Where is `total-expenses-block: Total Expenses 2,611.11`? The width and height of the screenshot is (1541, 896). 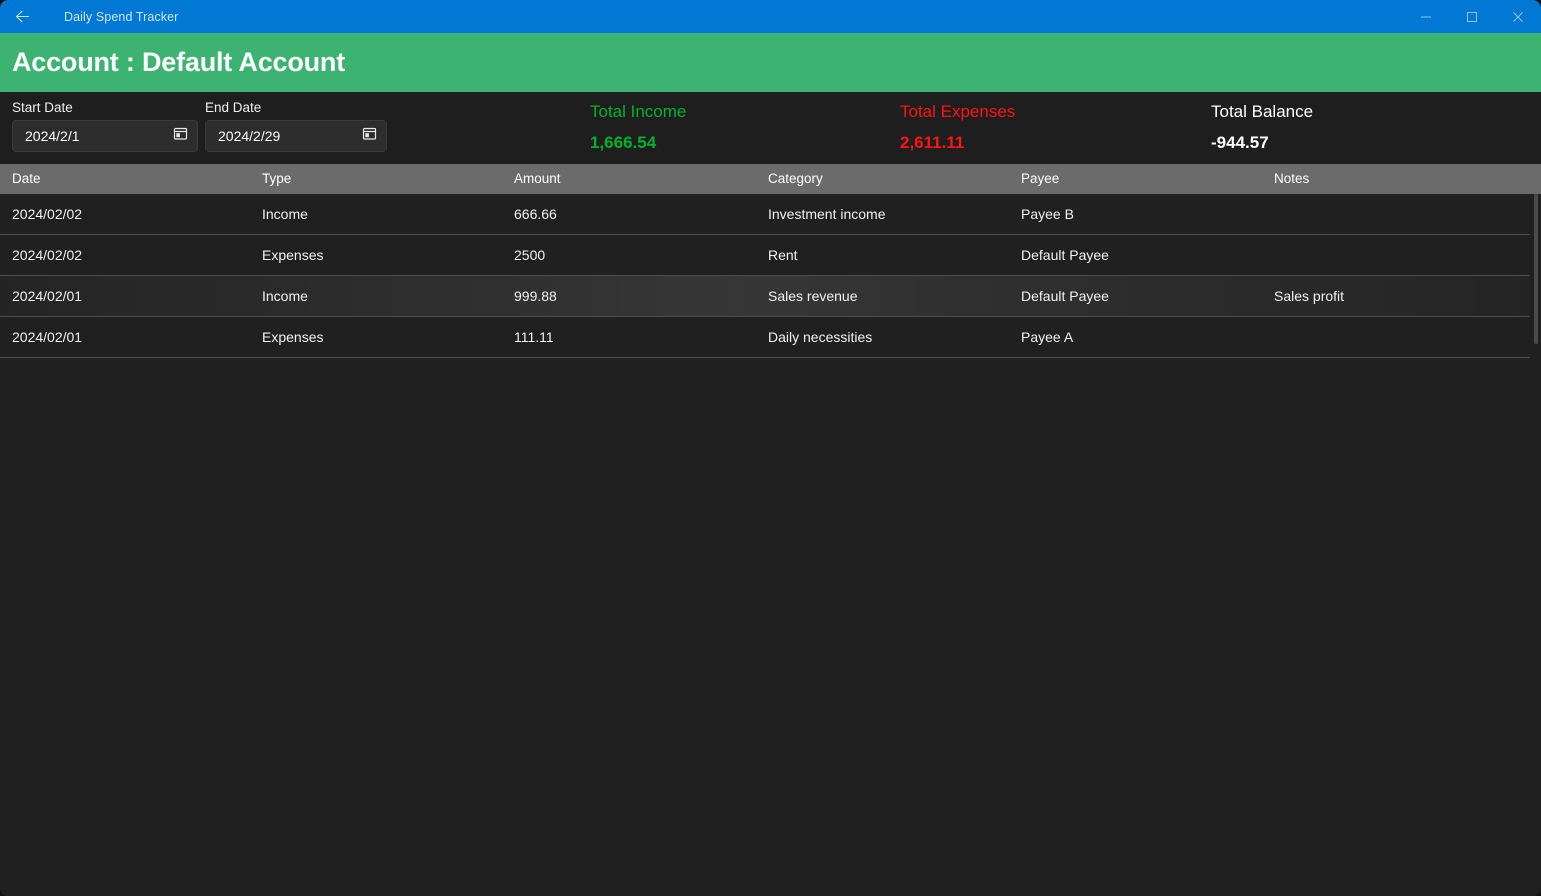 total-expenses-block: Total Expenses 2,611.11 is located at coordinates (957, 127).